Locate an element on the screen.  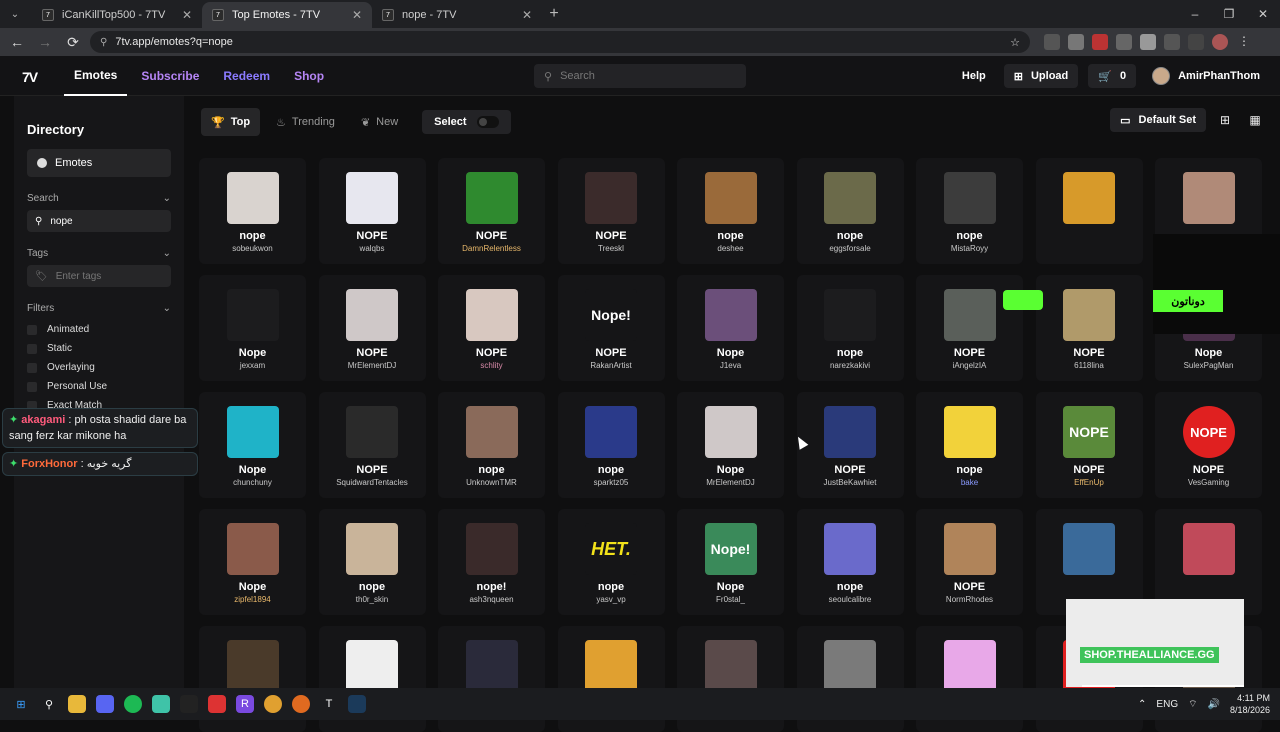
emote-author: UnknownTMR is located at coordinates (491, 482).